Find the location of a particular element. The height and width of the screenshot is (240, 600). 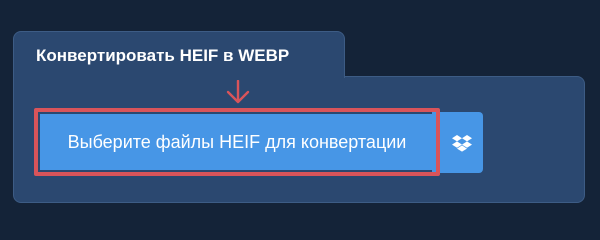

converter-tab: Конвертировать HEIF в WEBP is located at coordinates (179, 54).